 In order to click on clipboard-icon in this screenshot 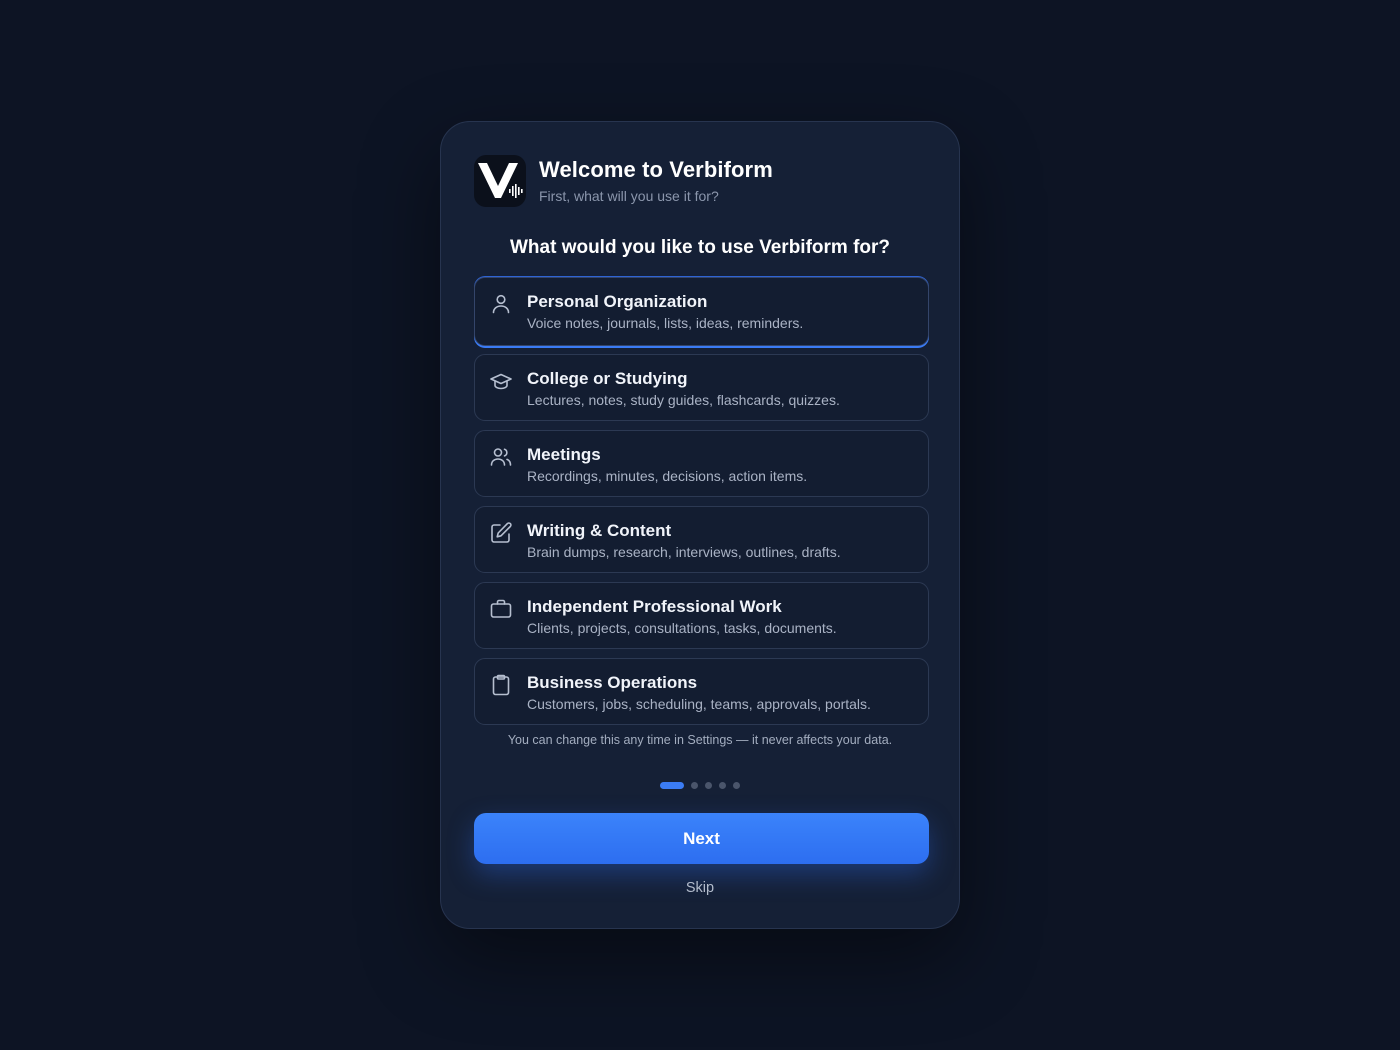, I will do `click(501, 685)`.